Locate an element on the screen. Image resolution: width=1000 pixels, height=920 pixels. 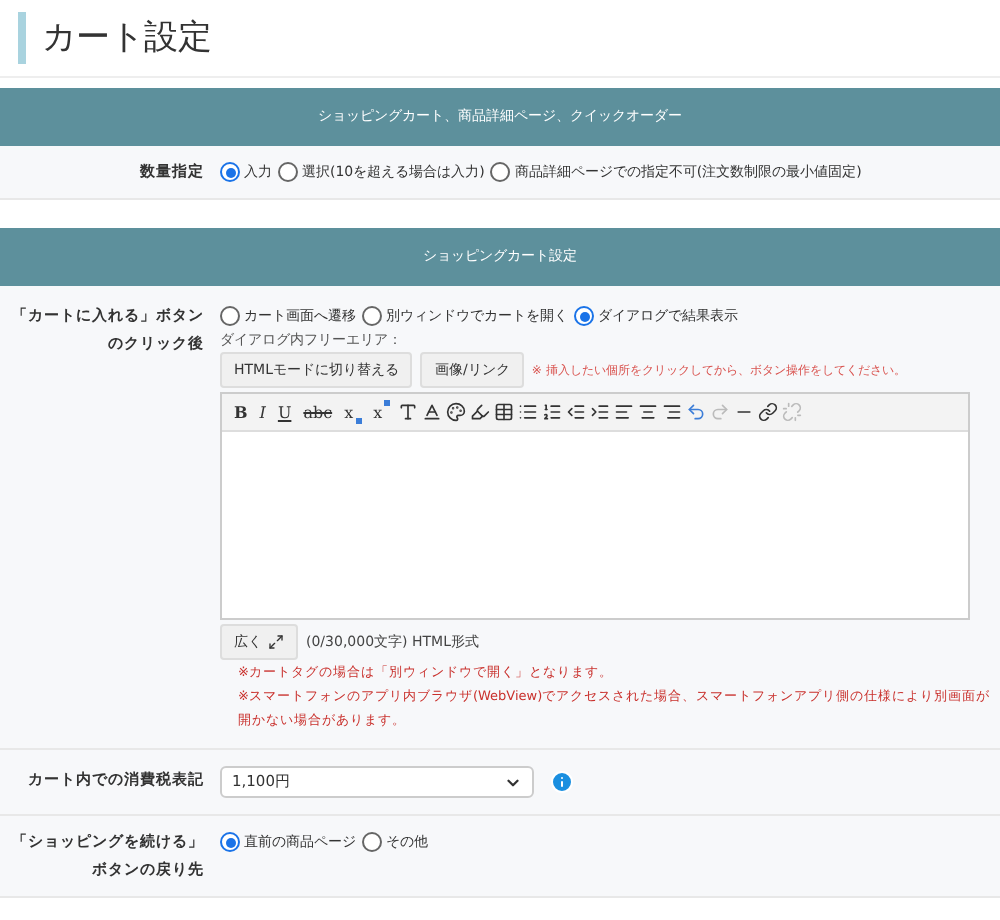
outdent-icon is located at coordinates (576, 412).